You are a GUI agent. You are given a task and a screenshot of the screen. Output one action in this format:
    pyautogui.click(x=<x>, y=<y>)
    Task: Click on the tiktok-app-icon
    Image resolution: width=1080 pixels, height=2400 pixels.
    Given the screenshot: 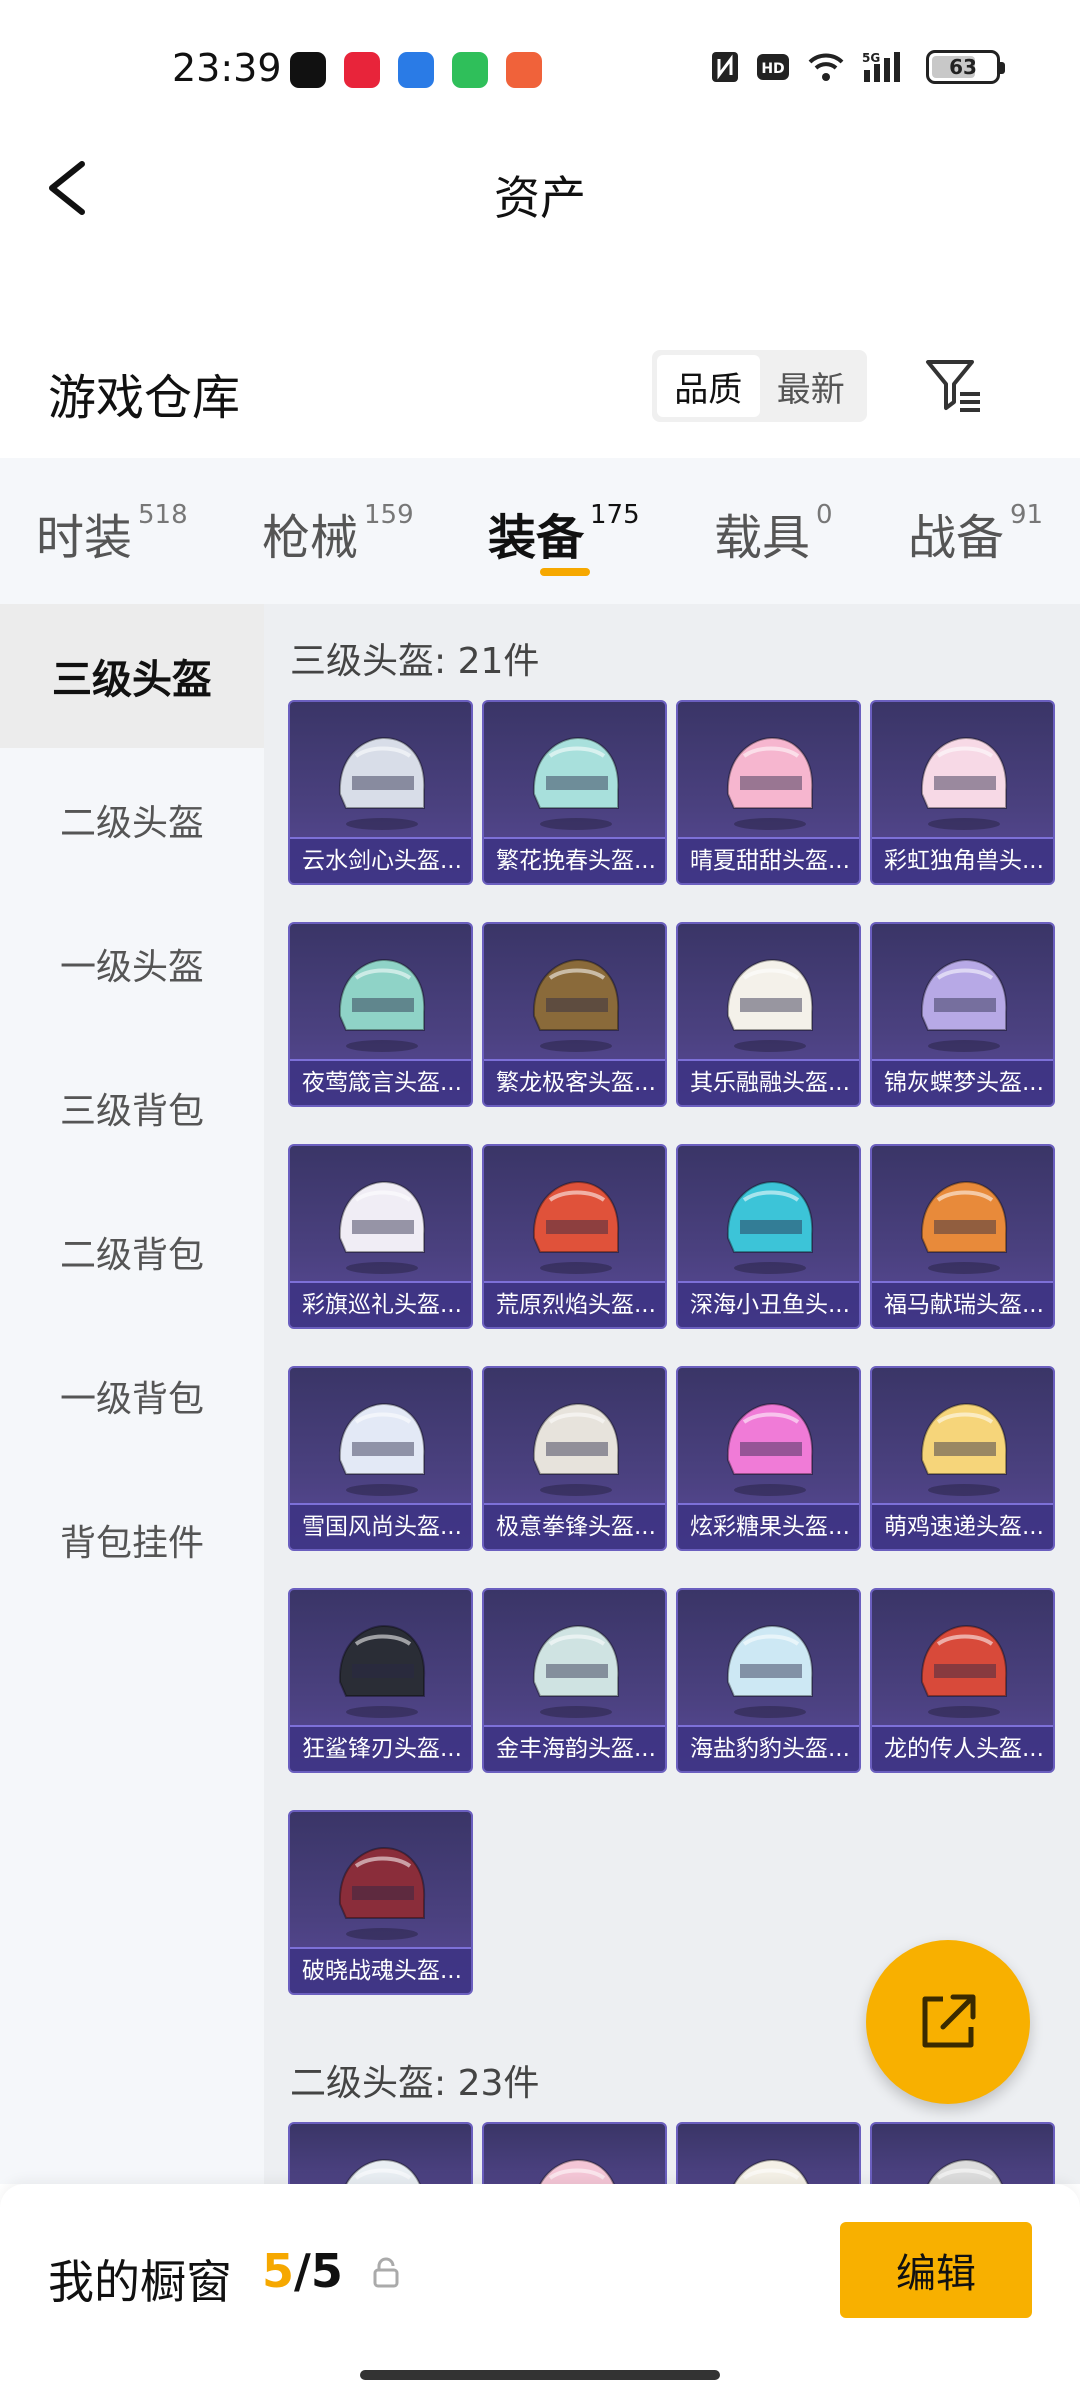 What is the action you would take?
    pyautogui.click(x=308, y=70)
    